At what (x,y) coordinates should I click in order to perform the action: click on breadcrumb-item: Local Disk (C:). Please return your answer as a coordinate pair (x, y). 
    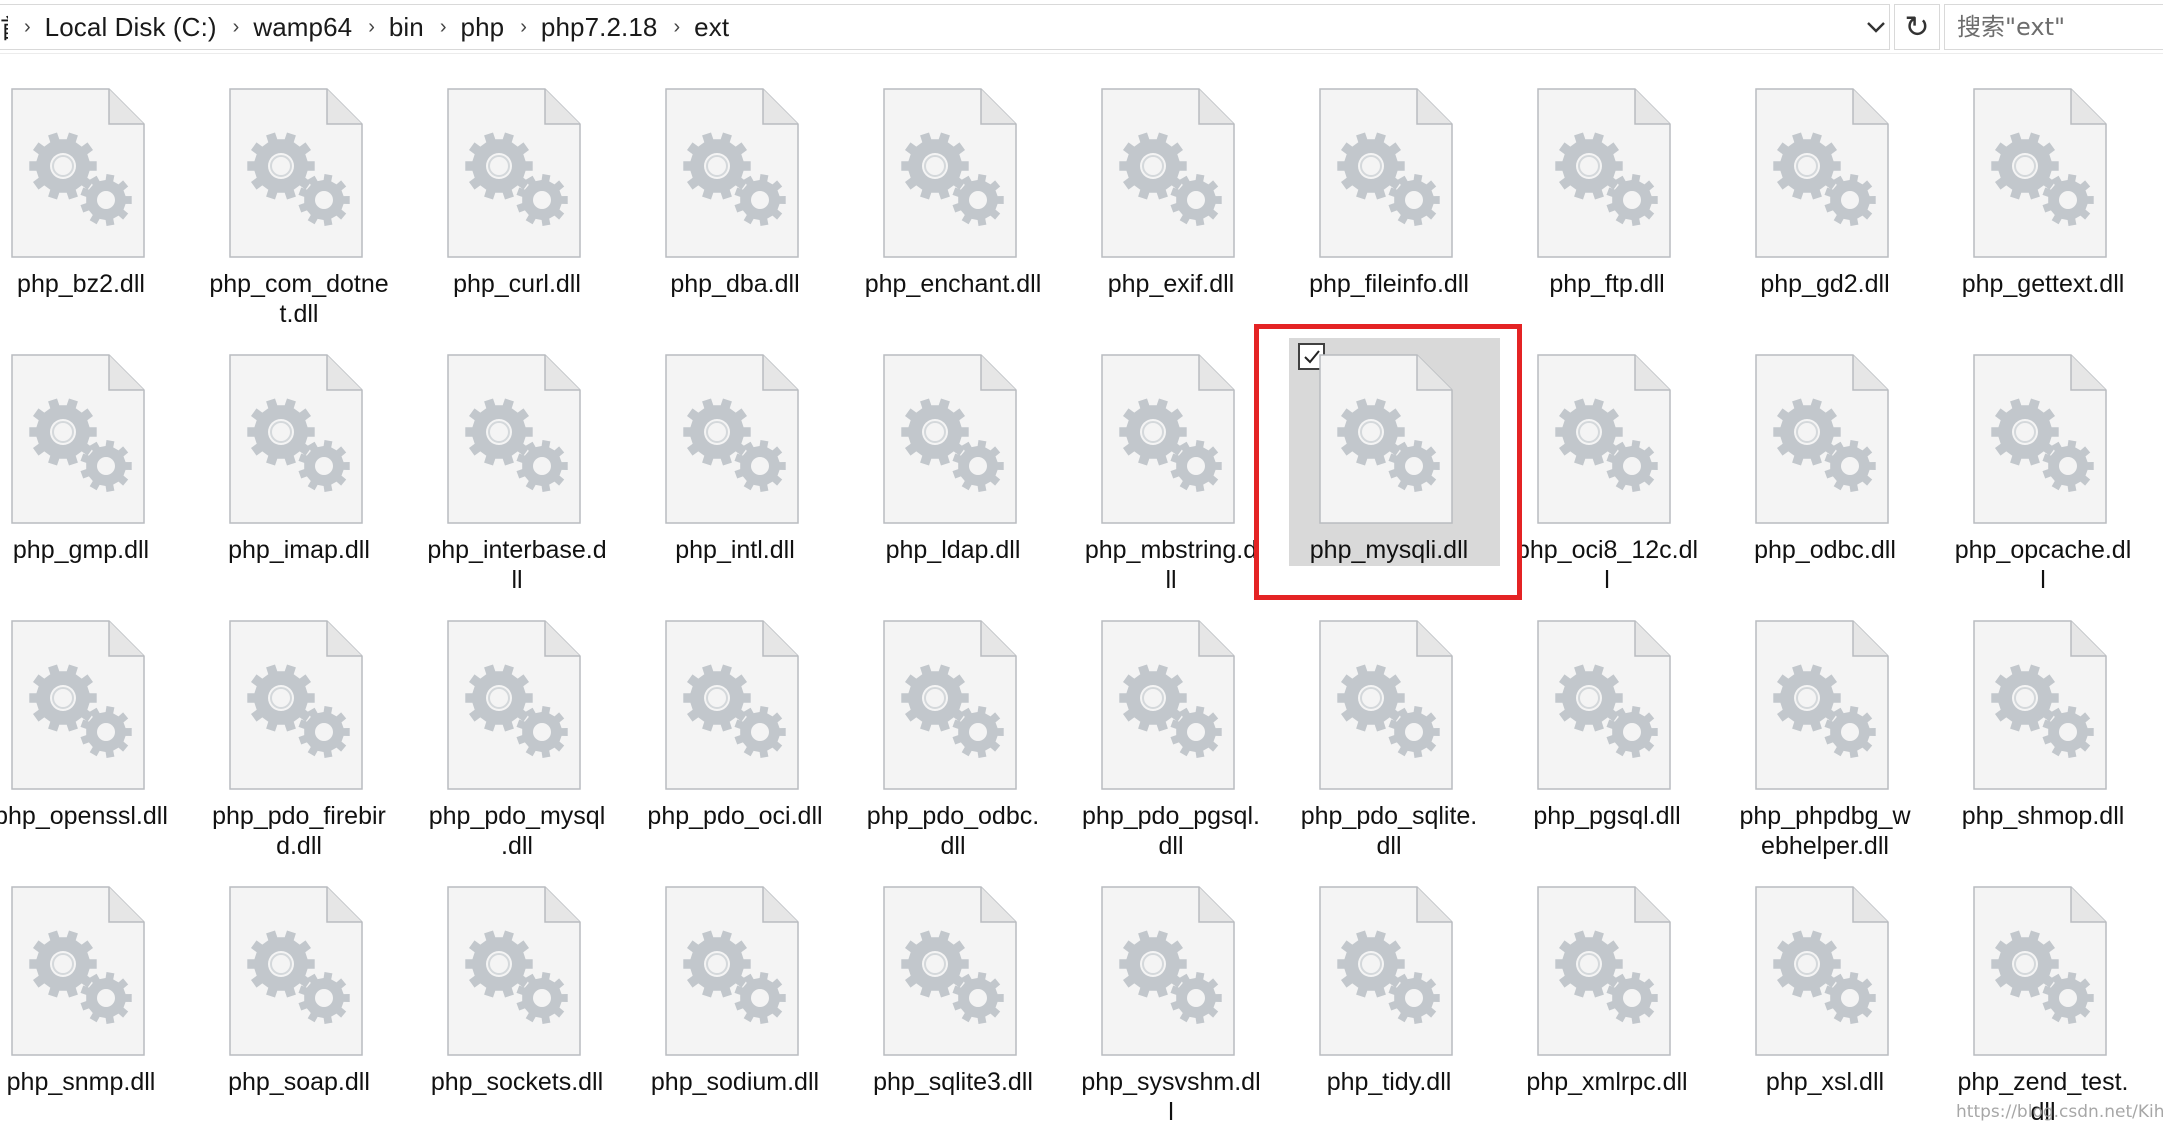
    Looking at the image, I should click on (131, 27).